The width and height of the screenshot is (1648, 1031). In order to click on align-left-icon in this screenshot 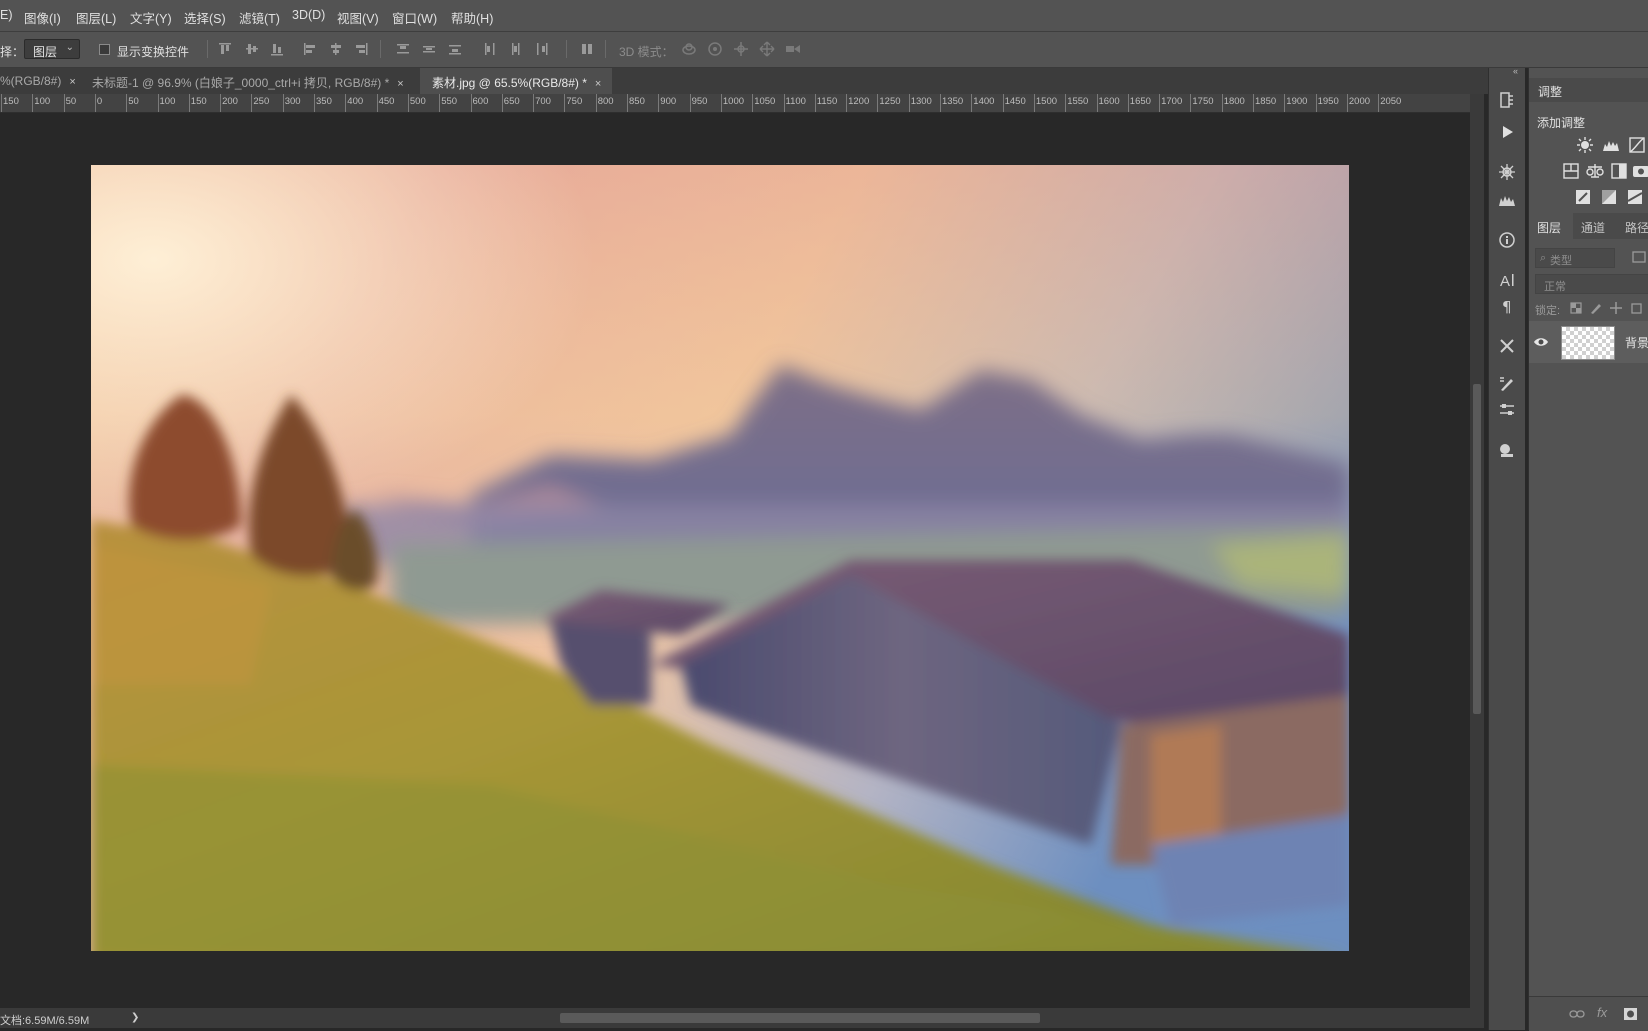, I will do `click(310, 49)`.